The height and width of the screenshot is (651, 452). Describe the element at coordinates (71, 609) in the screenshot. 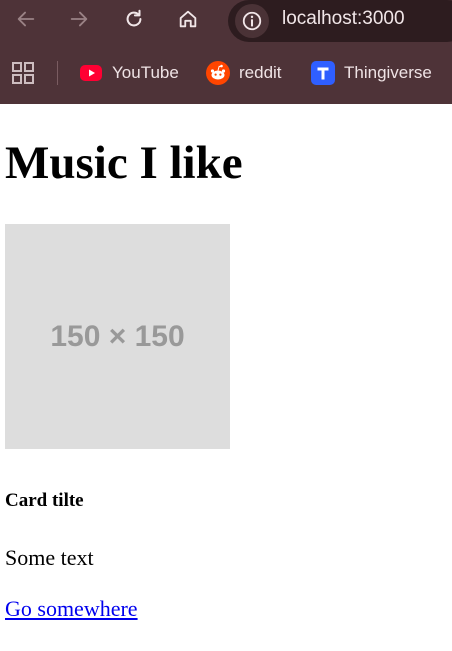

I see `card-link: Go somewhere` at that location.